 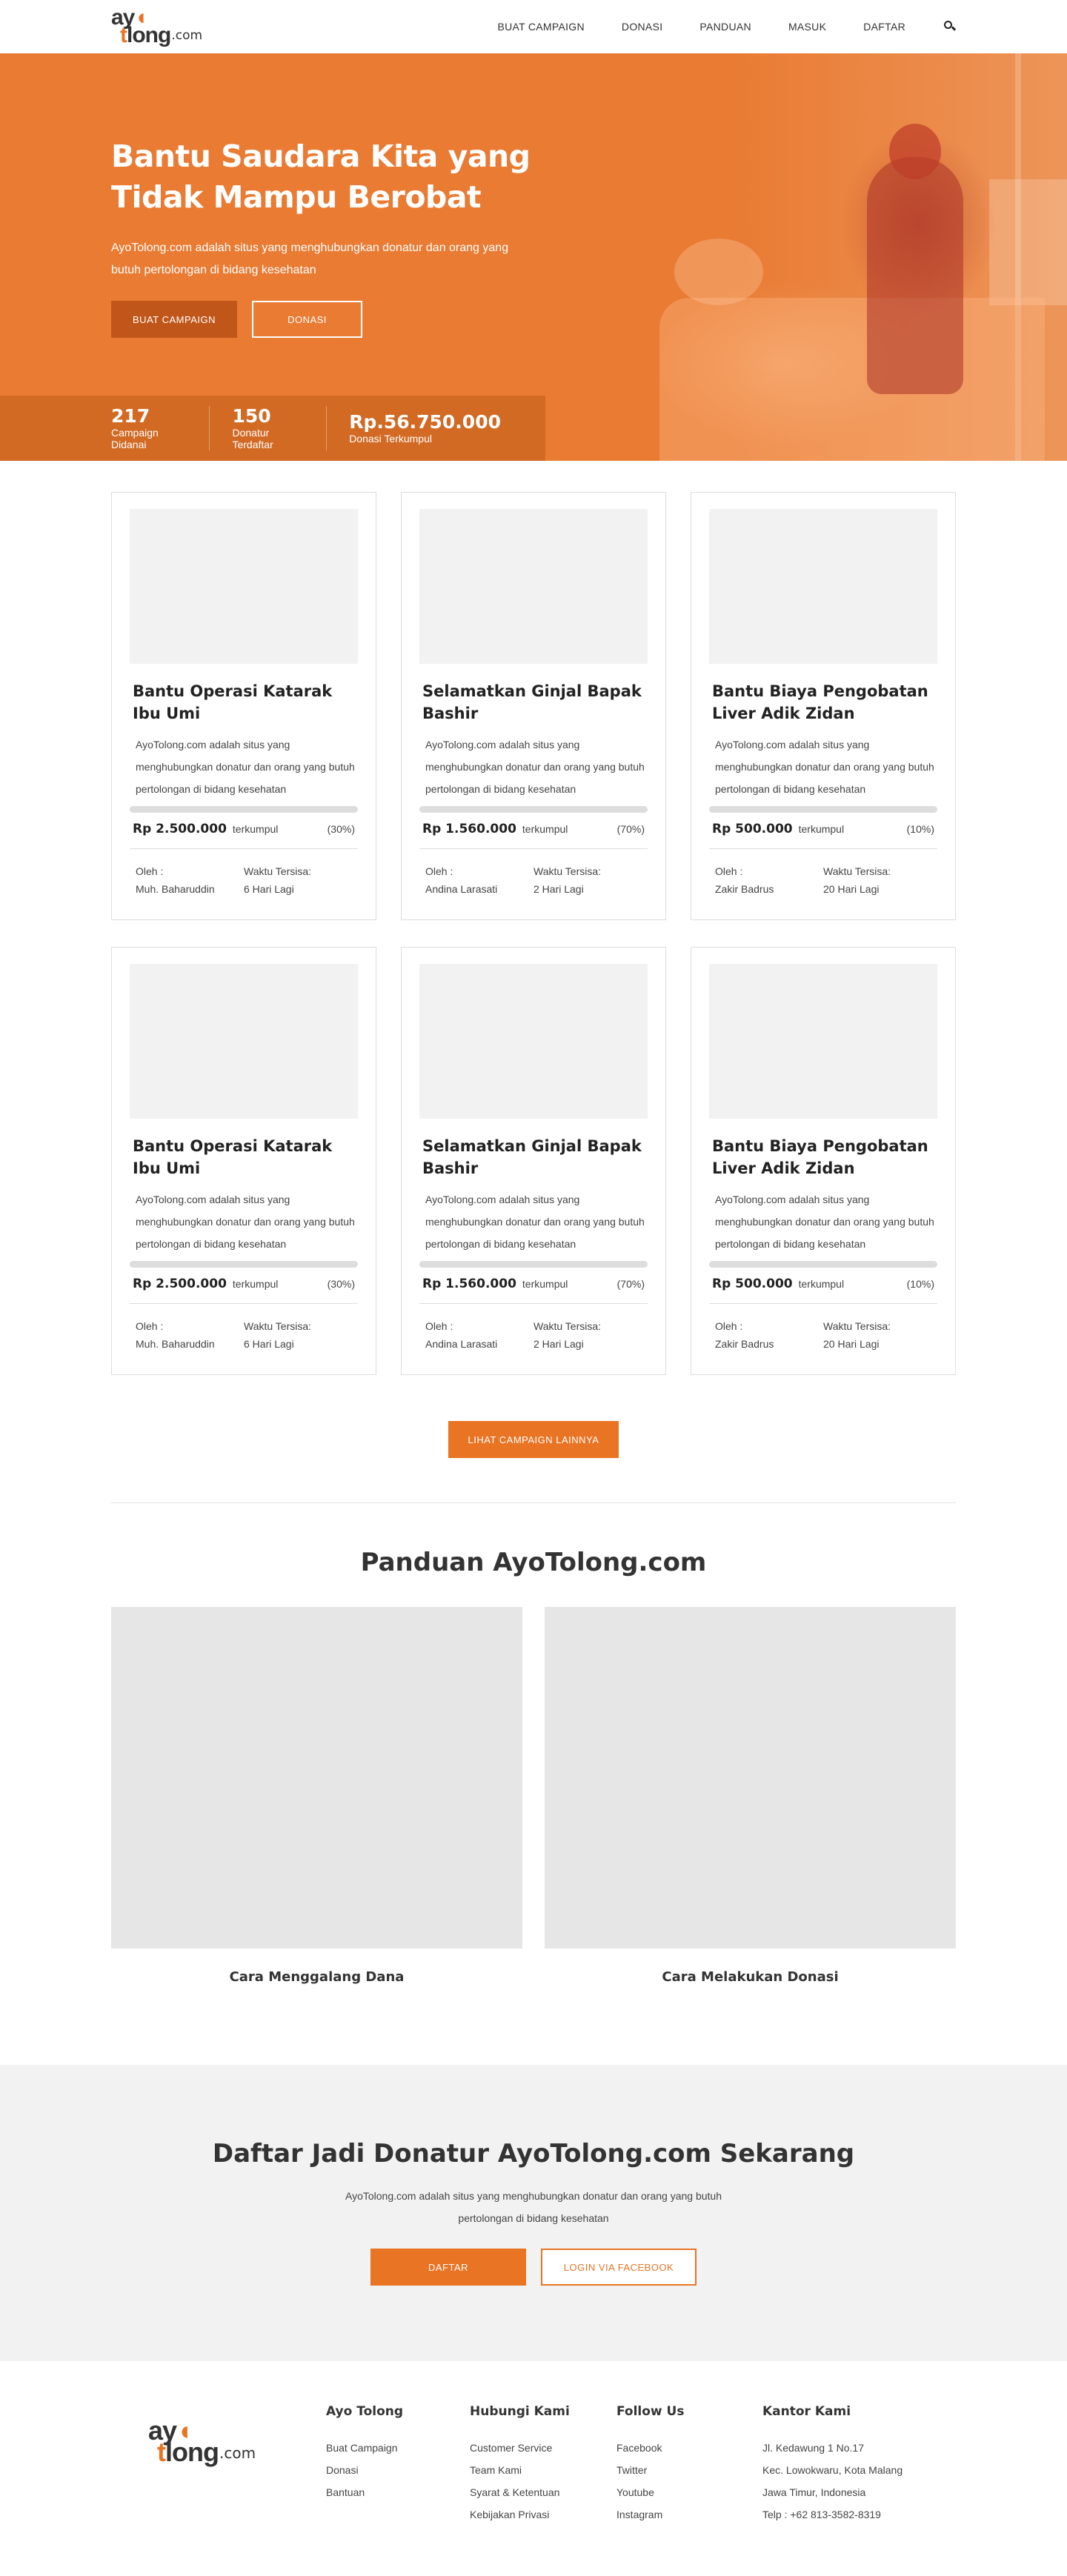 I want to click on search-icon, so click(x=951, y=27).